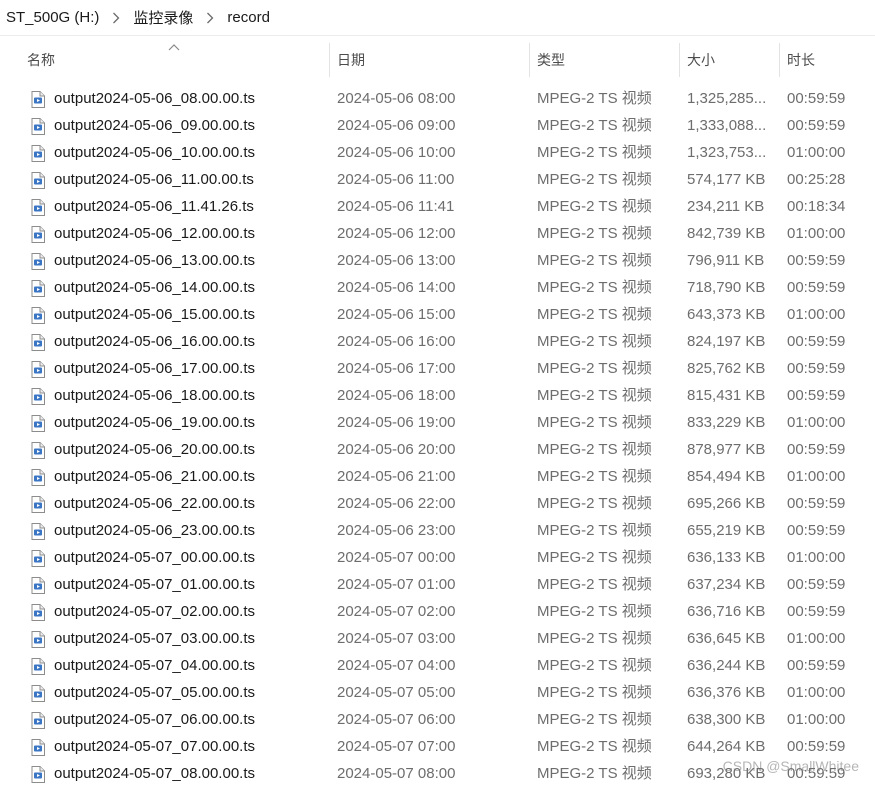 This screenshot has width=875, height=792. What do you see at coordinates (154, 314) in the screenshot?
I see `file-name: output2024-05-06_15.00.00.ts` at bounding box center [154, 314].